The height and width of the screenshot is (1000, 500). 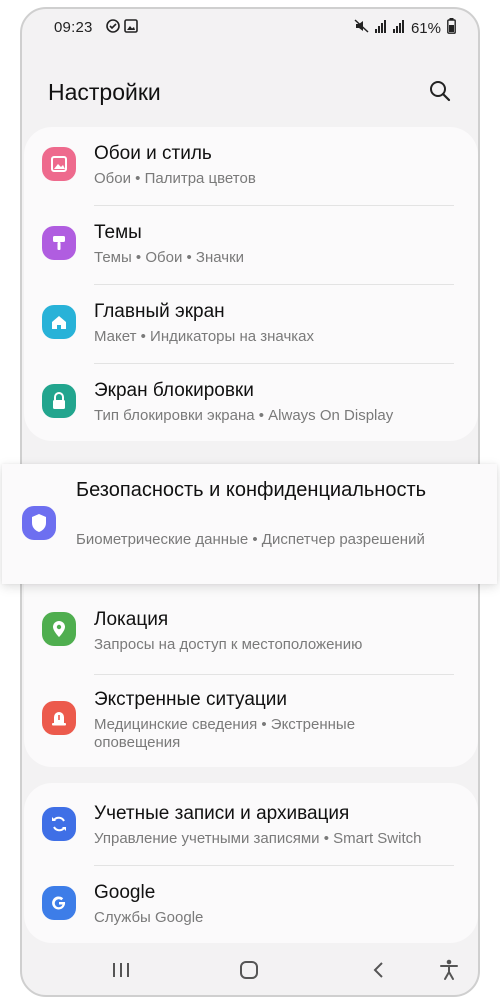 I want to click on item-subtitle: Обои • Палитра цветов, so click(x=175, y=178).